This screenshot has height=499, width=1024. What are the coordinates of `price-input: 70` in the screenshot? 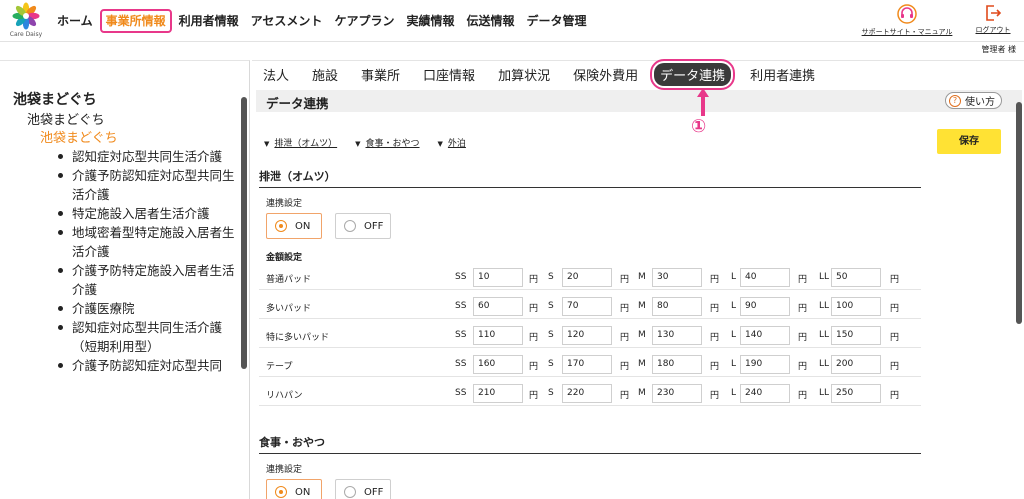 It's located at (587, 306).